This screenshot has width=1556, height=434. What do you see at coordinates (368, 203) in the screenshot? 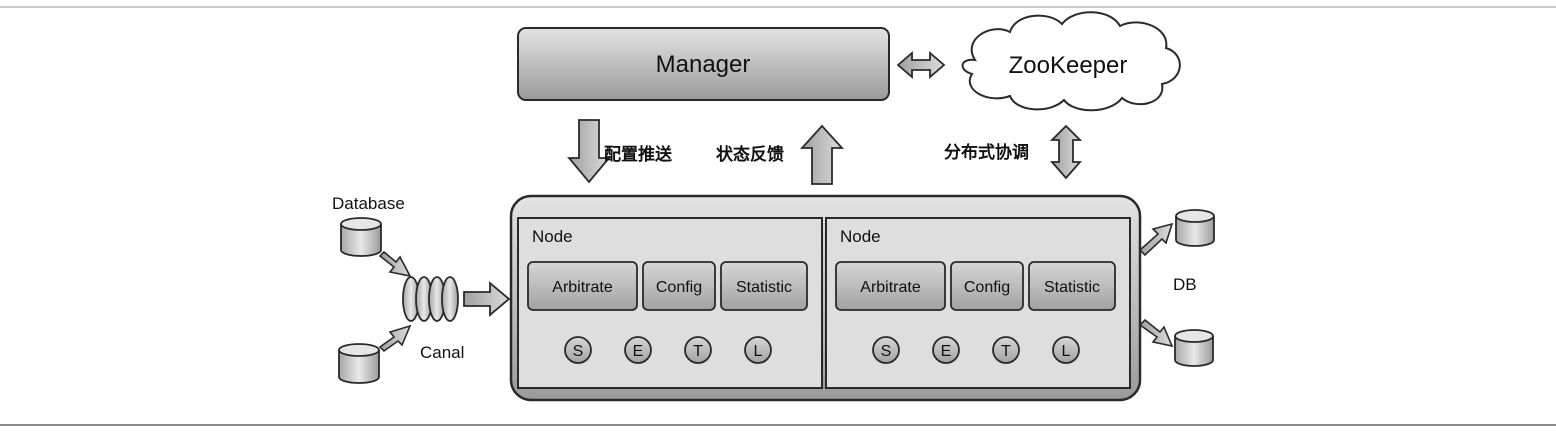
I see `database-label: Database` at bounding box center [368, 203].